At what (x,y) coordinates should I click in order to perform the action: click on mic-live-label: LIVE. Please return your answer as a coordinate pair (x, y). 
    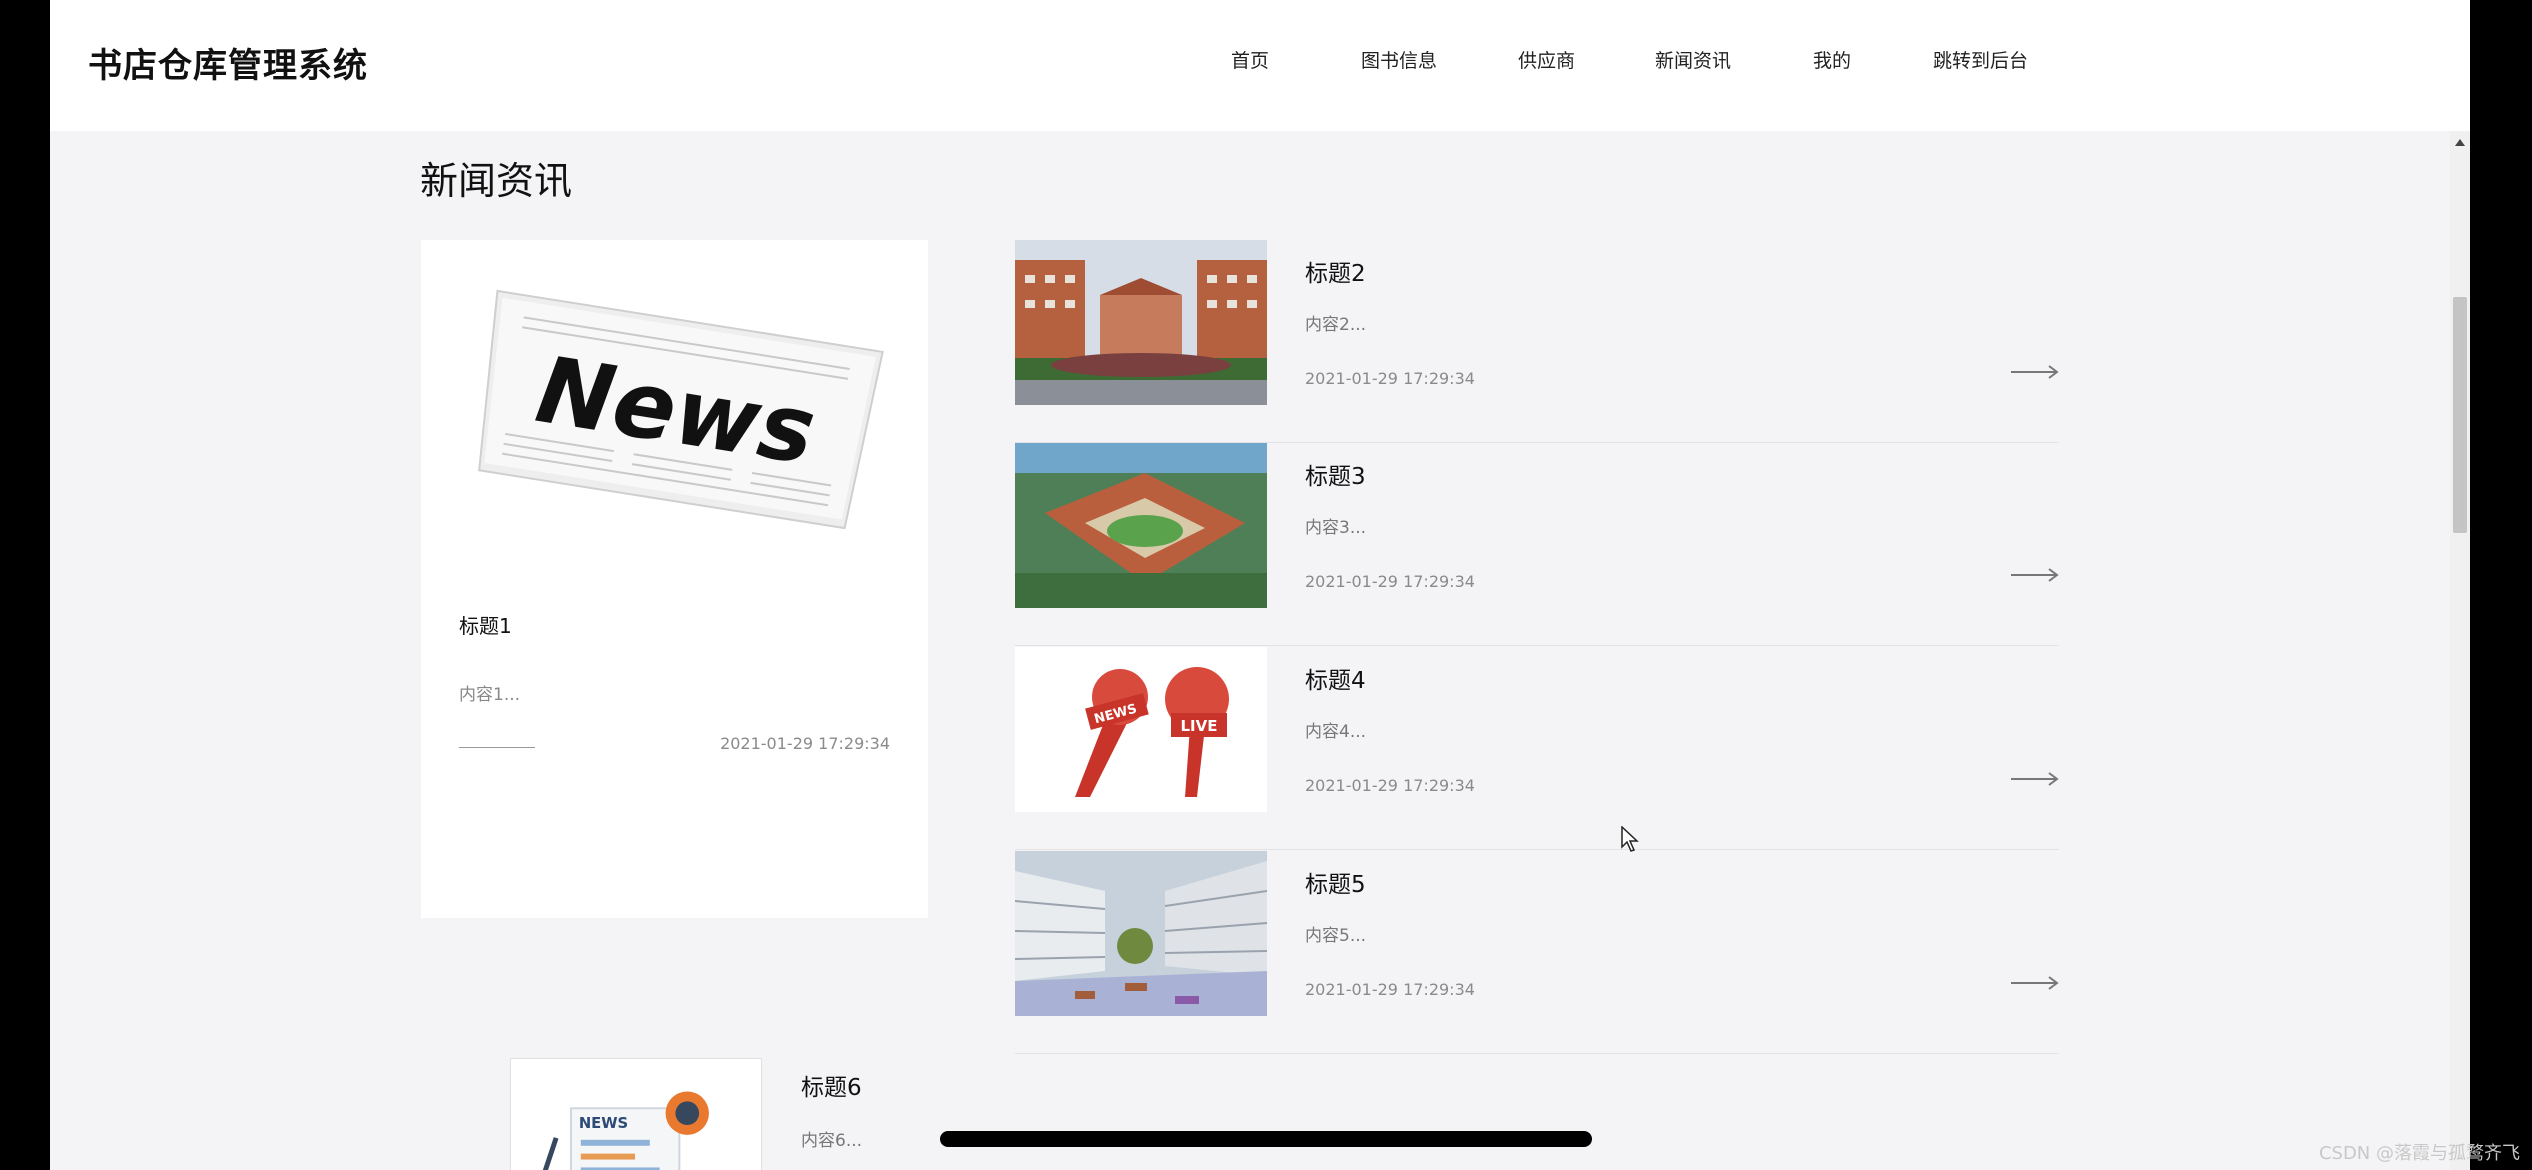
    Looking at the image, I should click on (1199, 726).